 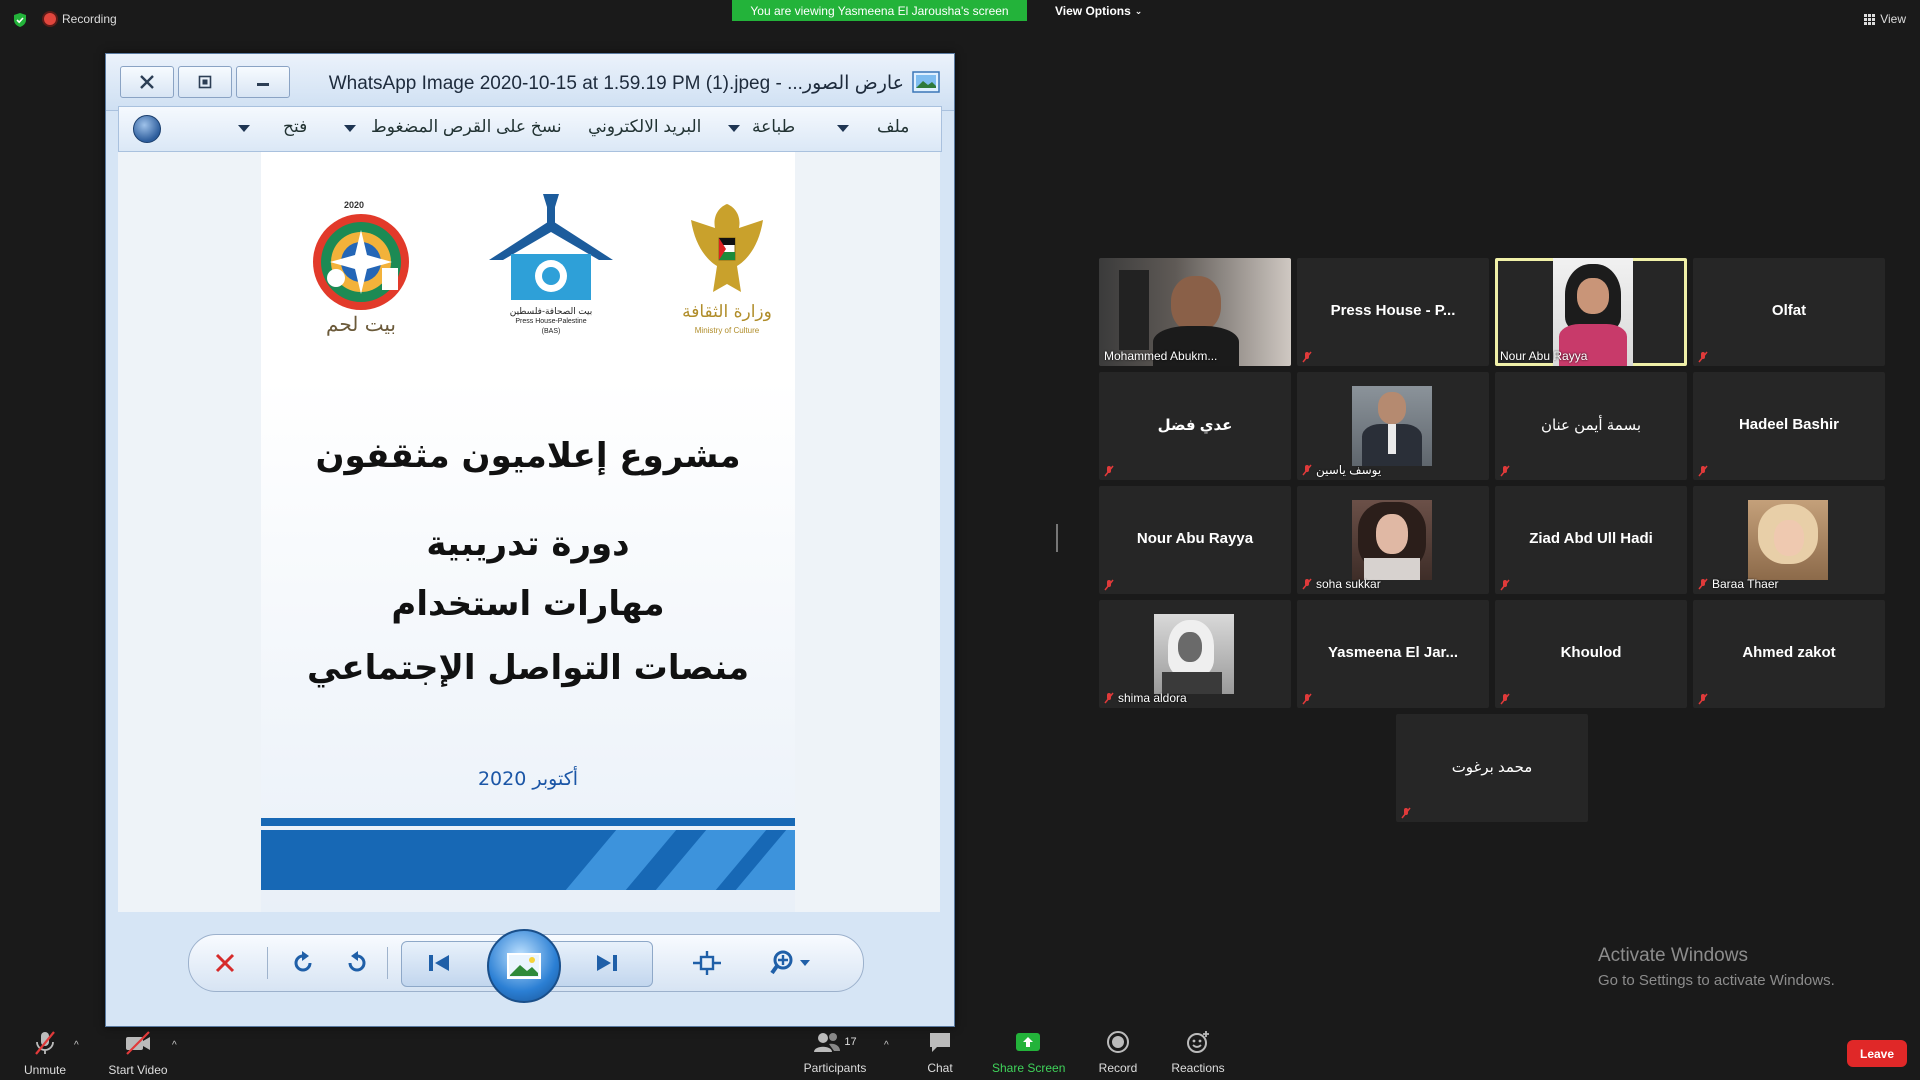 I want to click on previous-button, so click(x=439, y=963).